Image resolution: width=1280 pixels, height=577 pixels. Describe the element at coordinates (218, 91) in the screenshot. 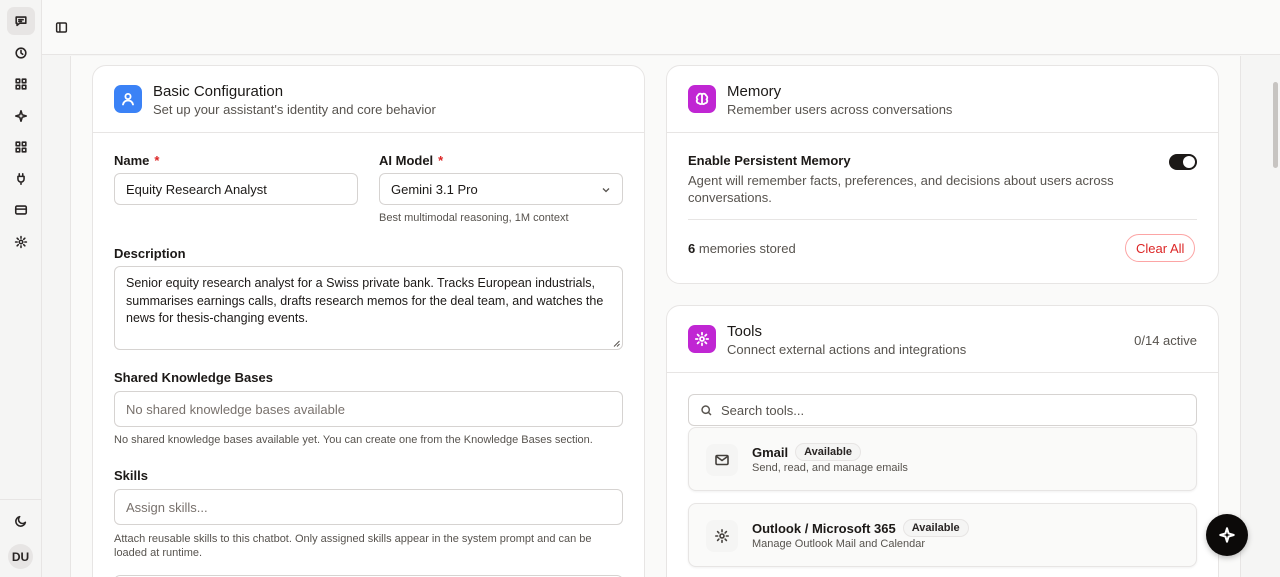

I see `card-title: Basic Configuration` at that location.